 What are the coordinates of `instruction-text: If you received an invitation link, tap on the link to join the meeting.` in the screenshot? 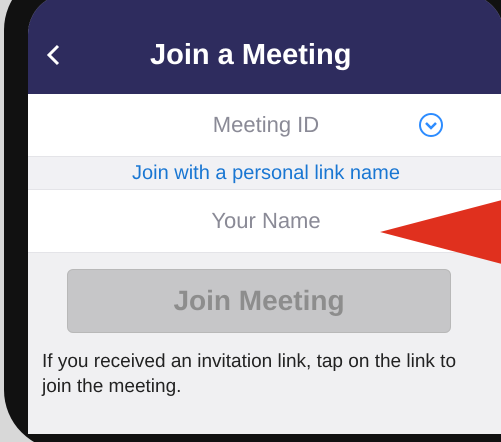 It's located at (250, 374).